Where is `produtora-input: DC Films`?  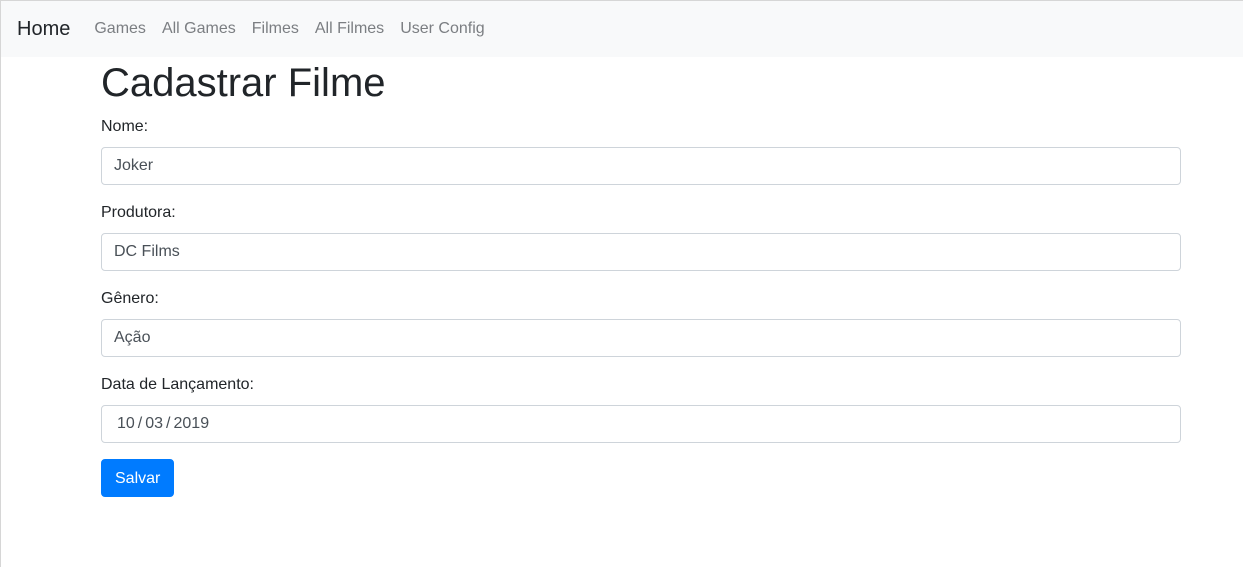 produtora-input: DC Films is located at coordinates (641, 252).